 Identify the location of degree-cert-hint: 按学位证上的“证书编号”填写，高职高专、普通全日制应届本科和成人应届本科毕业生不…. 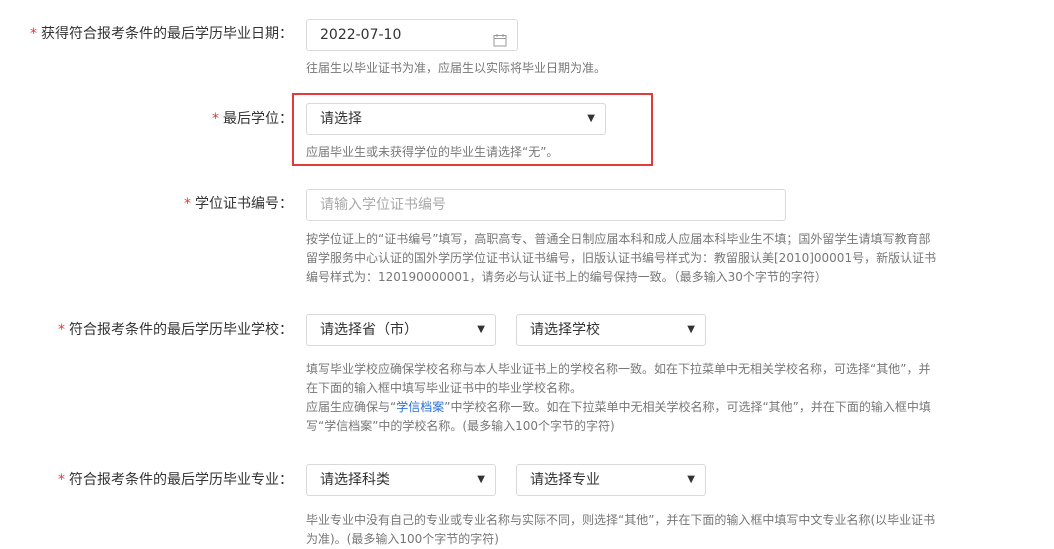
(621, 258).